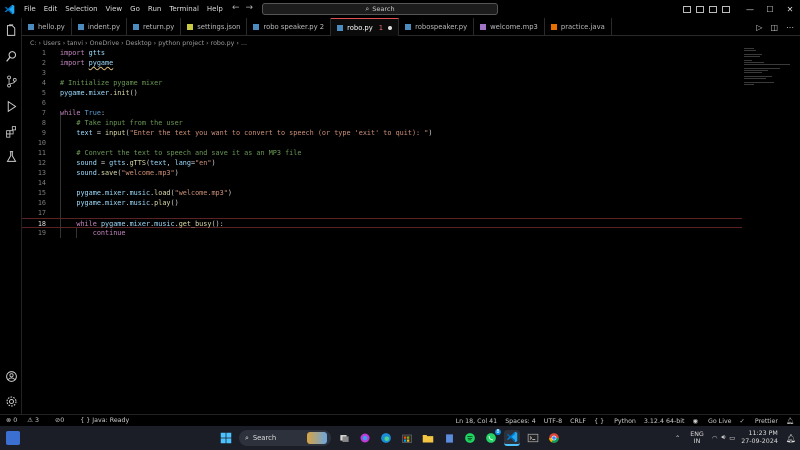 The height and width of the screenshot is (450, 800). I want to click on accounts-icon, so click(11, 376).